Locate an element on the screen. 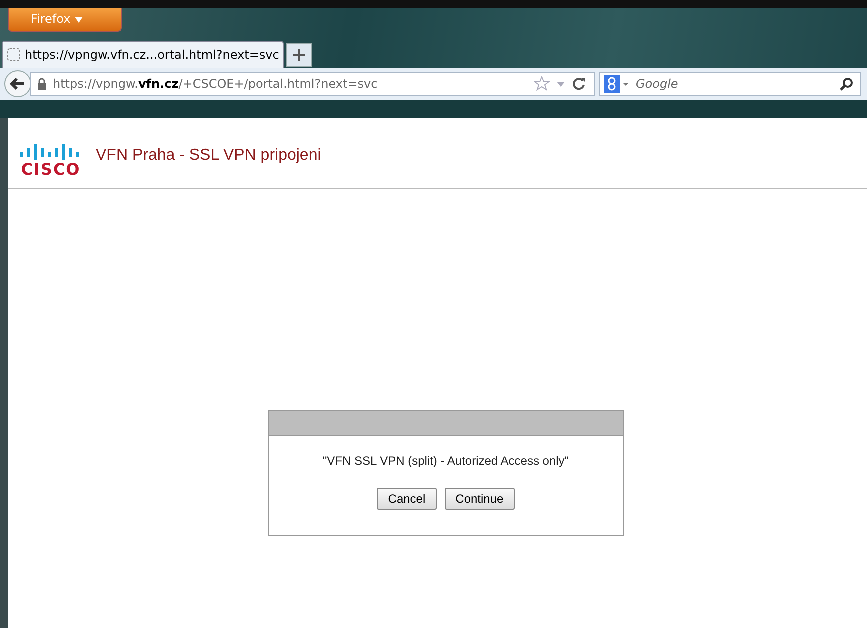 Image resolution: width=867 pixels, height=628 pixels. blank-page-icon is located at coordinates (14, 55).